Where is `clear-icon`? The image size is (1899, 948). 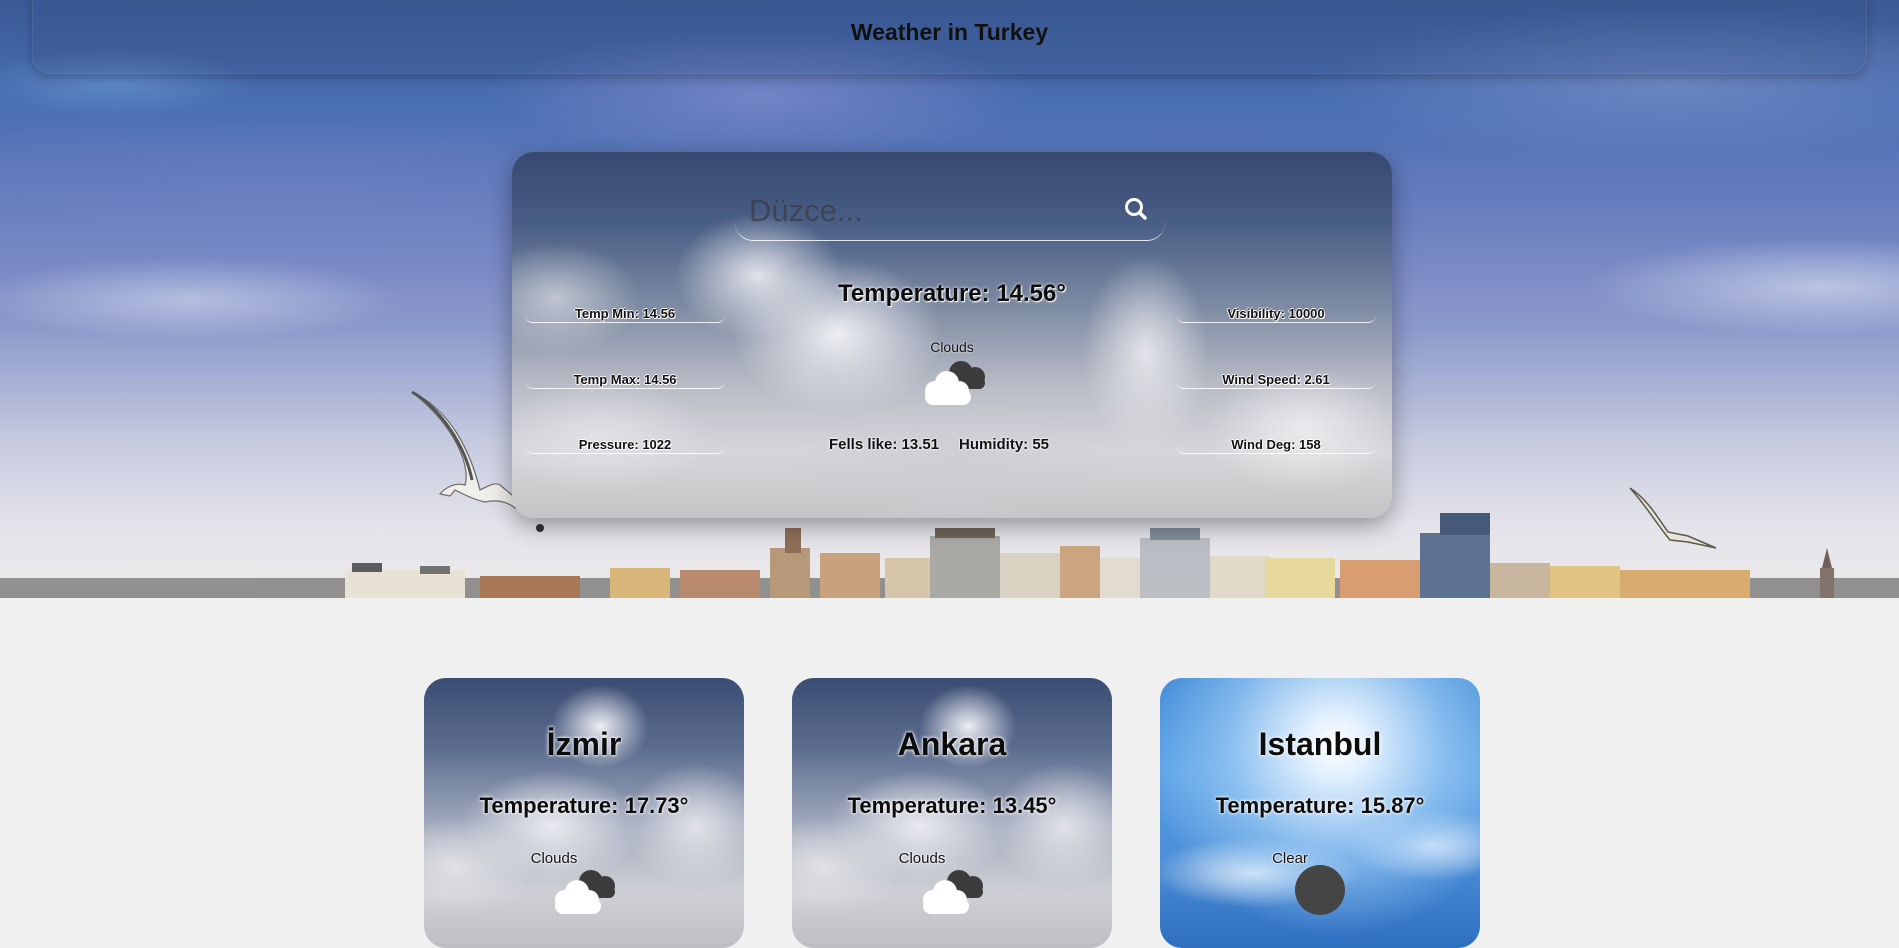
clear-icon is located at coordinates (1320, 890).